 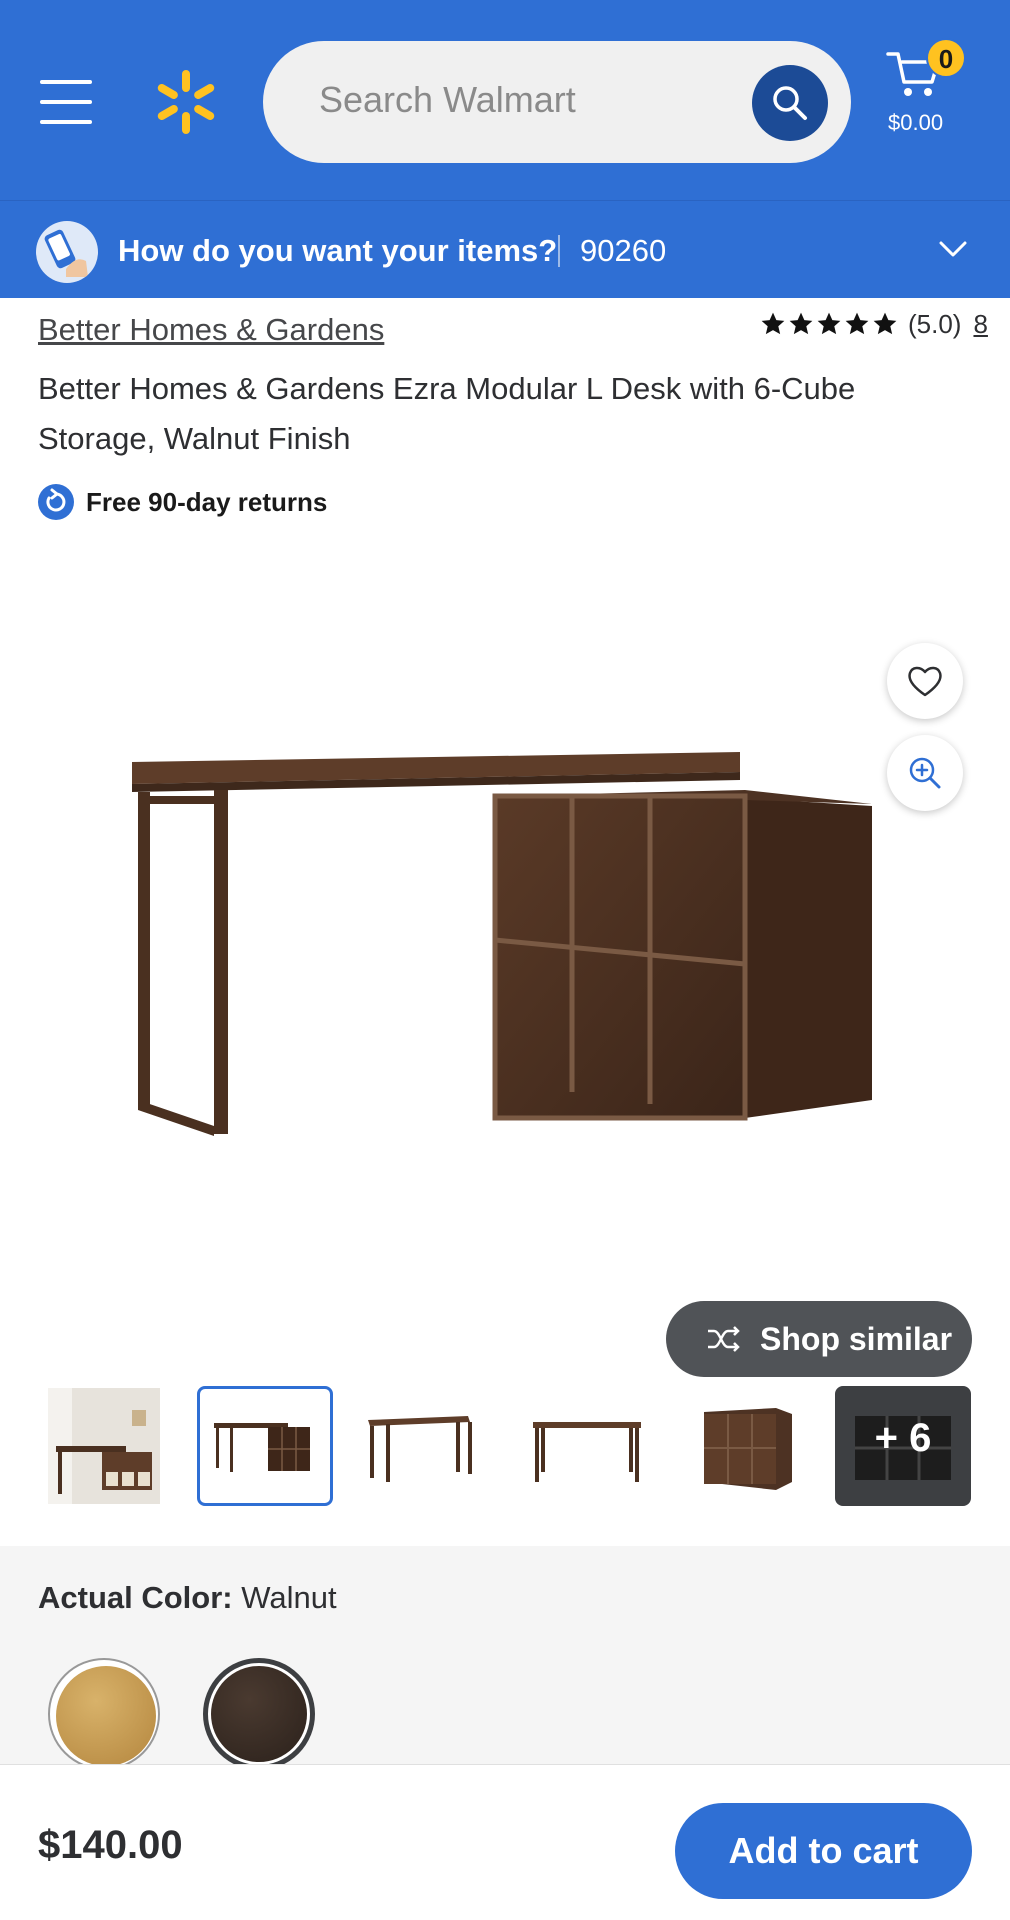 I want to click on chevron-down-icon, so click(x=953, y=249).